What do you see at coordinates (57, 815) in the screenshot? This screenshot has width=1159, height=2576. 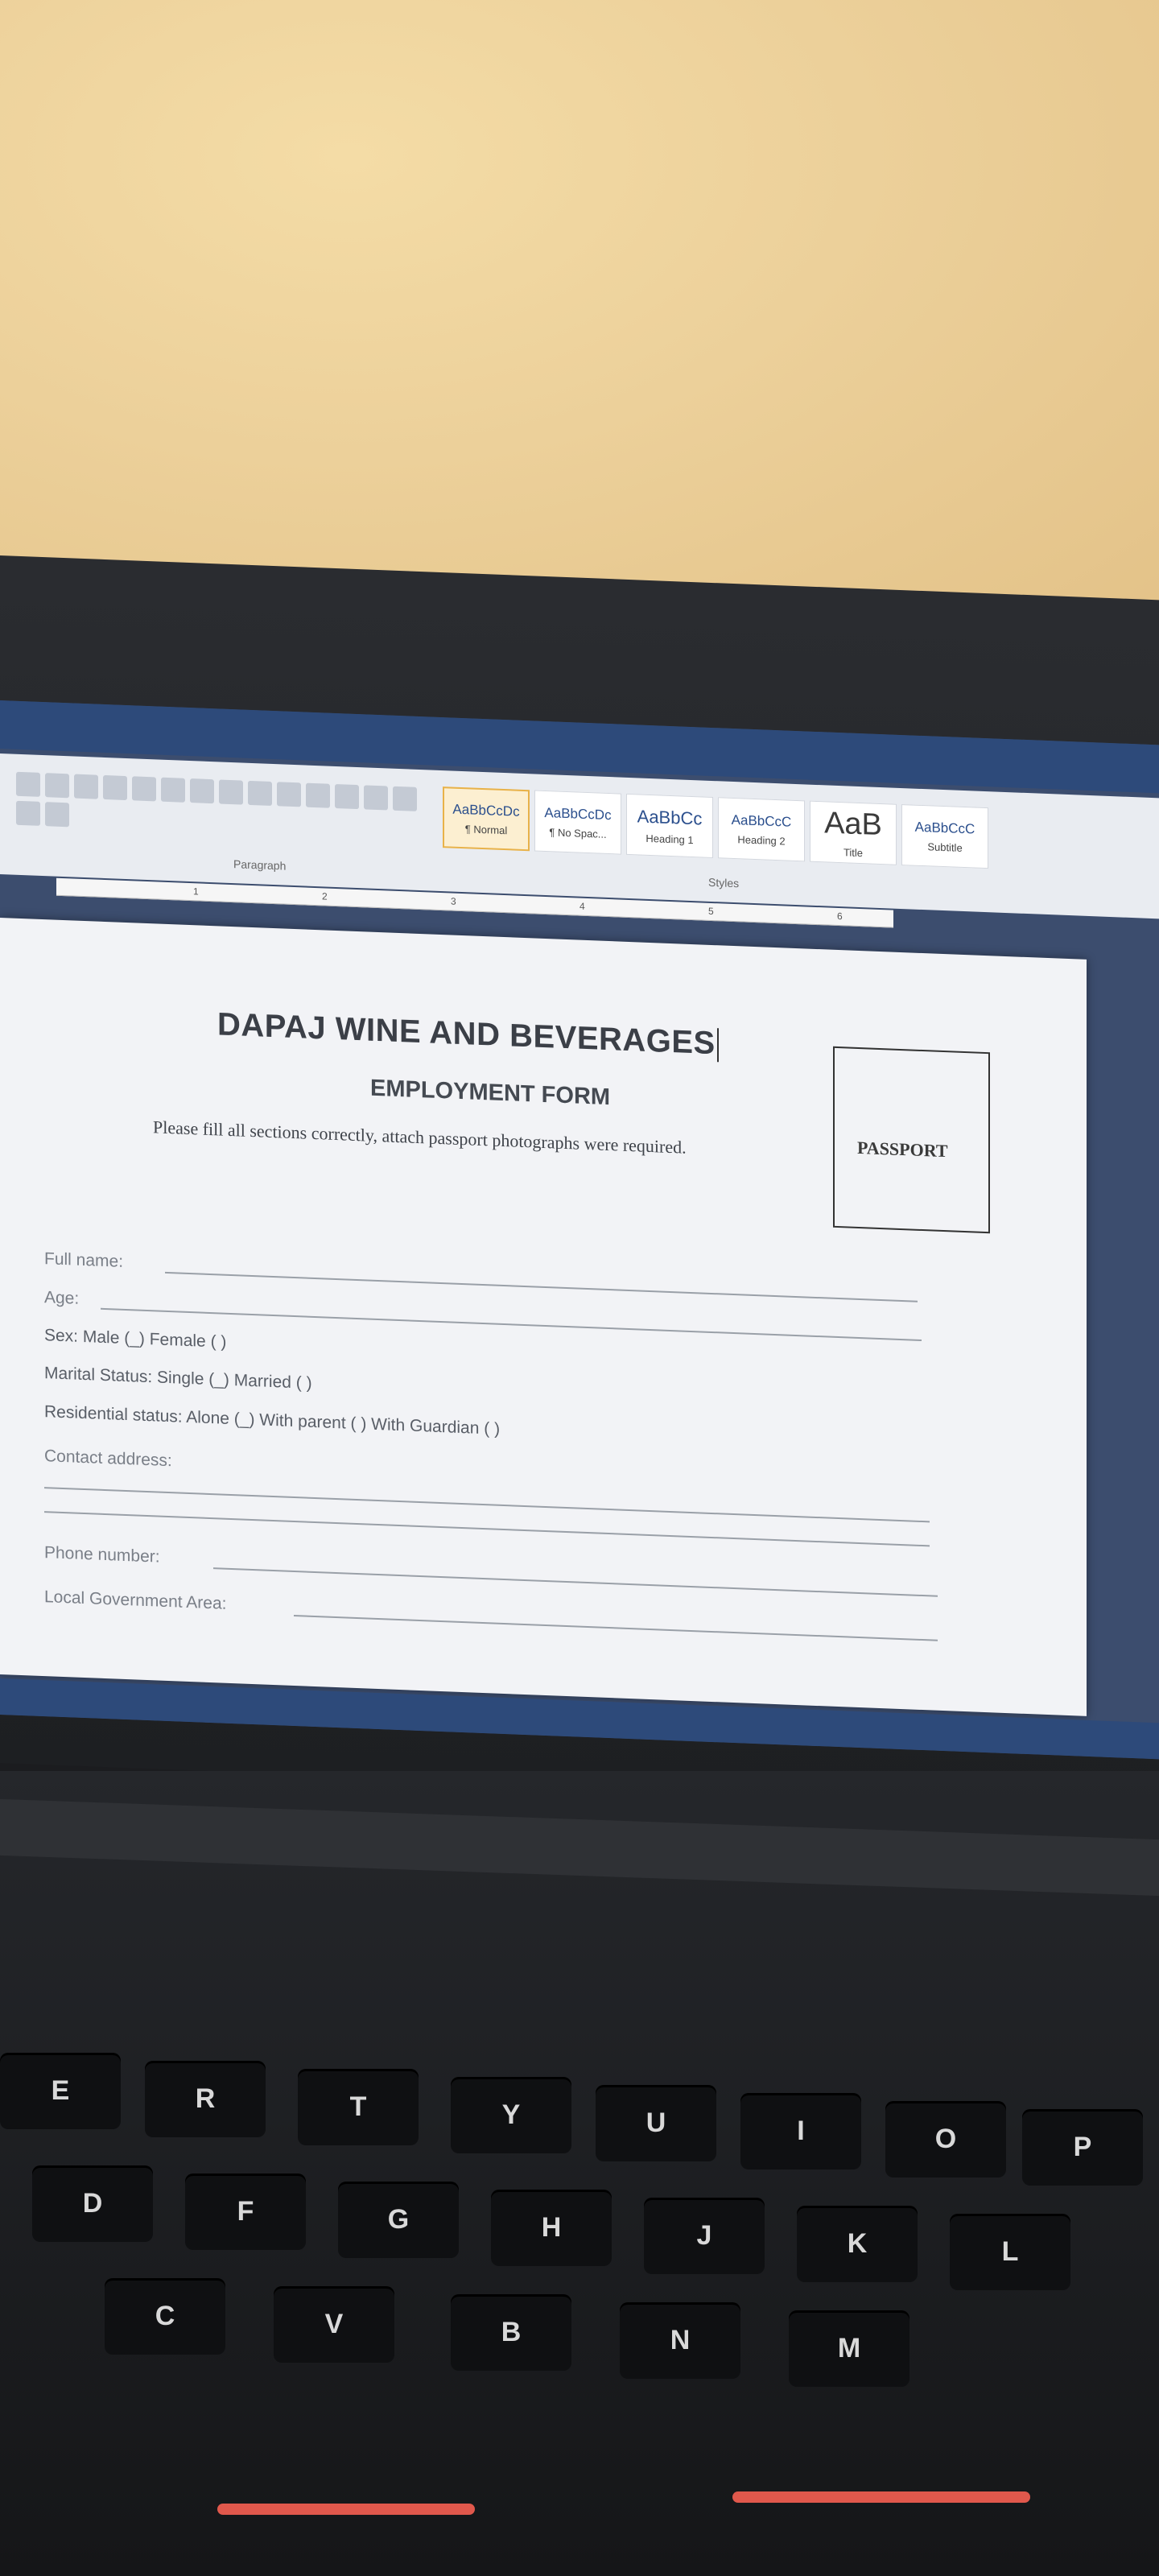 I see `borders-icon` at bounding box center [57, 815].